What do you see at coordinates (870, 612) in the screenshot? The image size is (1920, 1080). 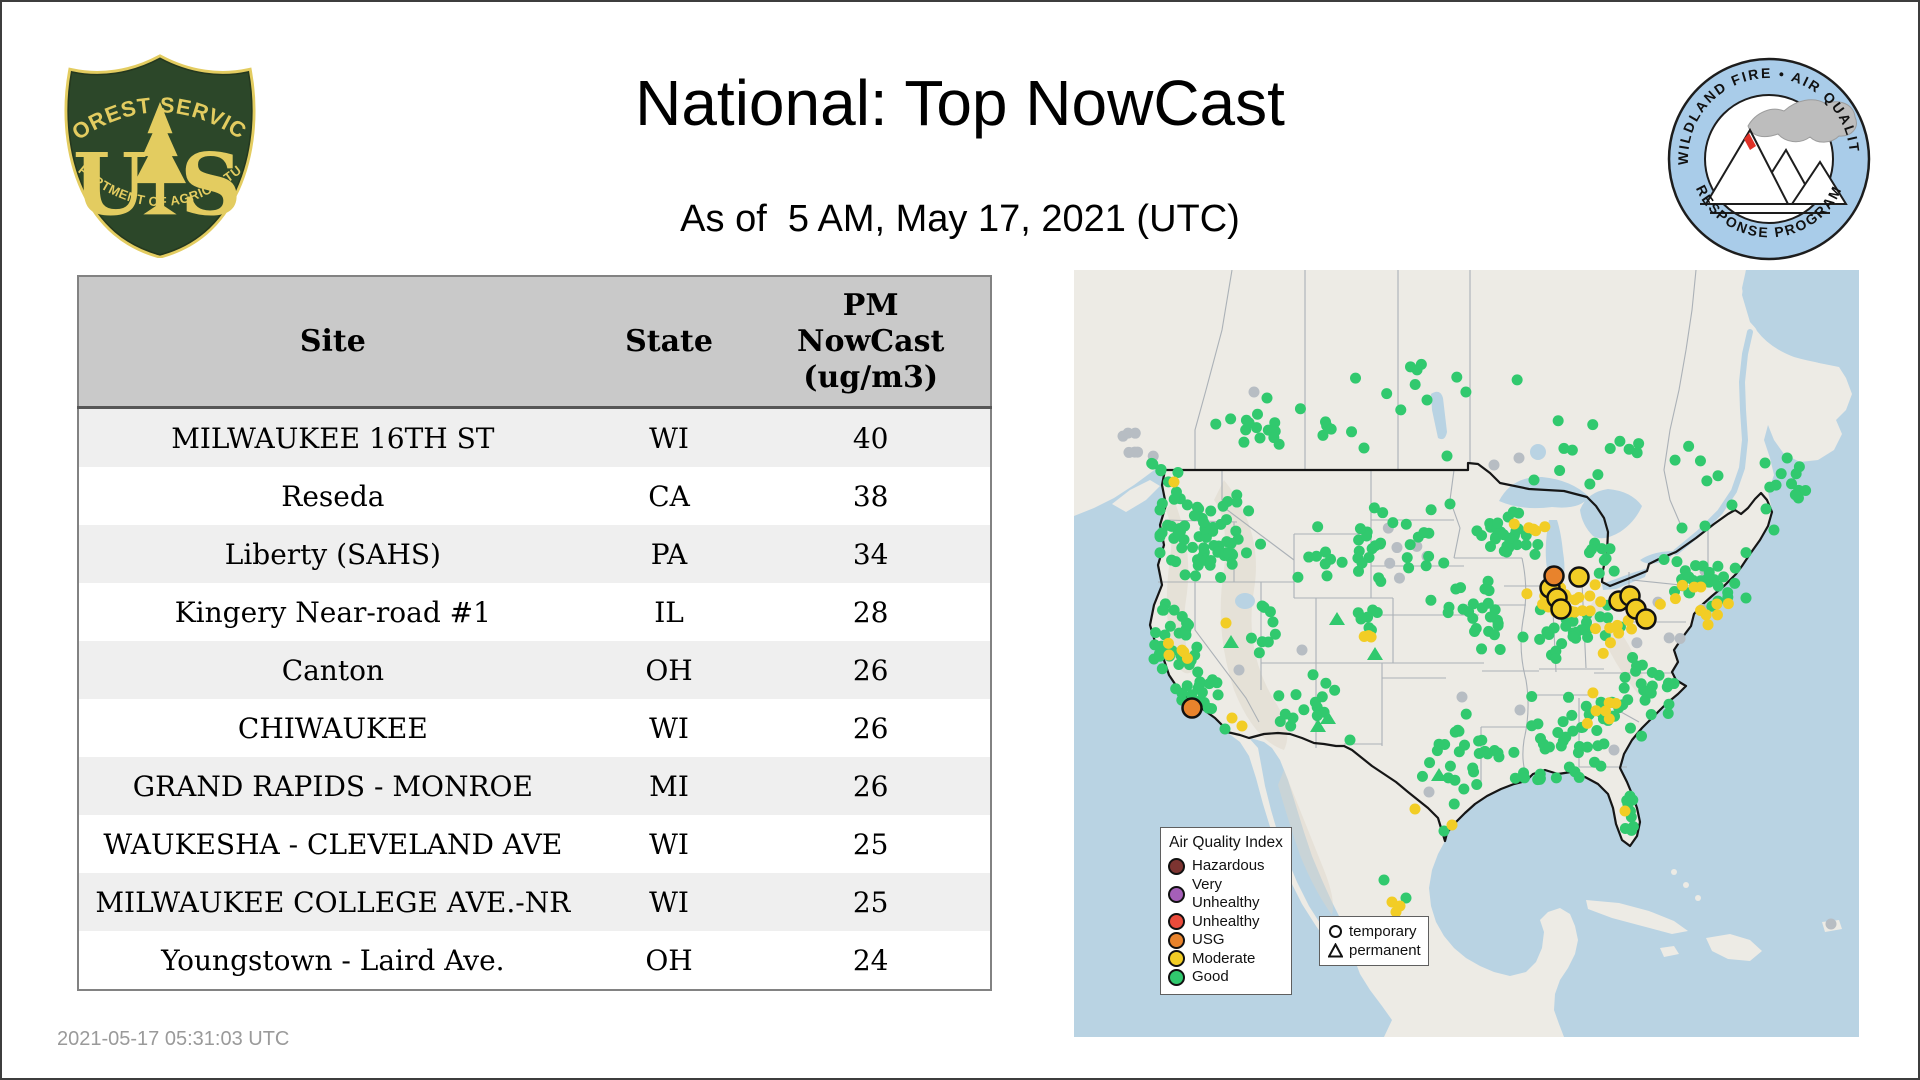 I see `cell-value: 28` at bounding box center [870, 612].